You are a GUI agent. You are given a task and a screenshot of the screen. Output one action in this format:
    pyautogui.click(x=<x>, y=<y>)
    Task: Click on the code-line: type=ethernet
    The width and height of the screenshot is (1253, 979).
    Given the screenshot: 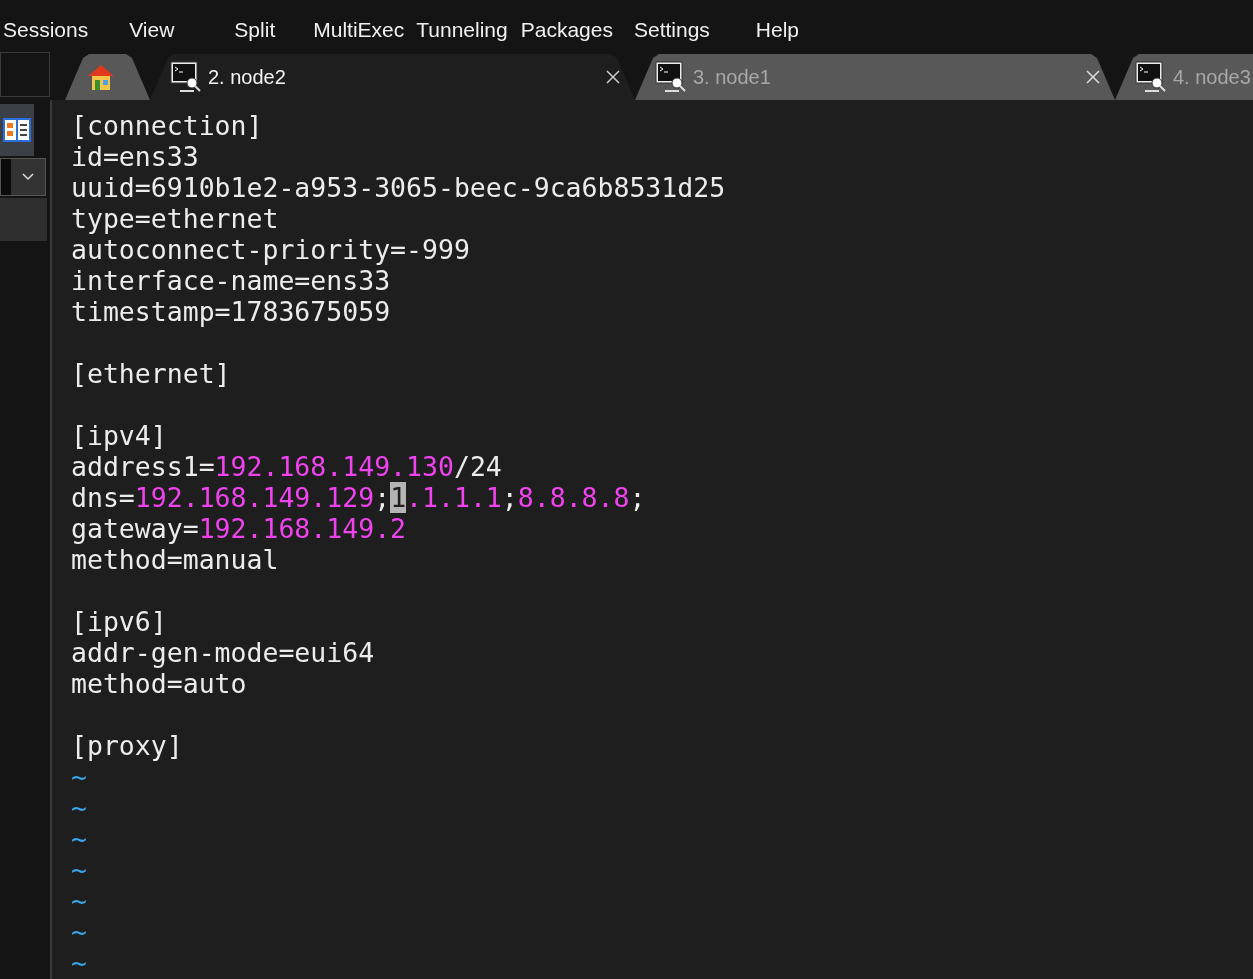 What is the action you would take?
    pyautogui.click(x=175, y=218)
    